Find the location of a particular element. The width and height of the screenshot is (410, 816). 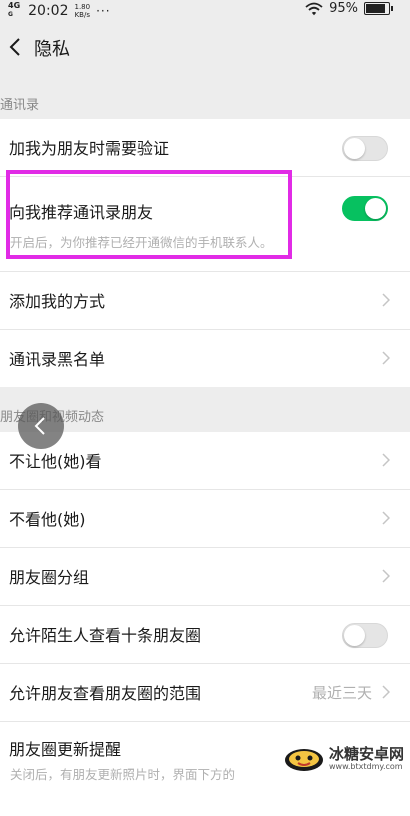

network-label: 4G is located at coordinates (14, 5).